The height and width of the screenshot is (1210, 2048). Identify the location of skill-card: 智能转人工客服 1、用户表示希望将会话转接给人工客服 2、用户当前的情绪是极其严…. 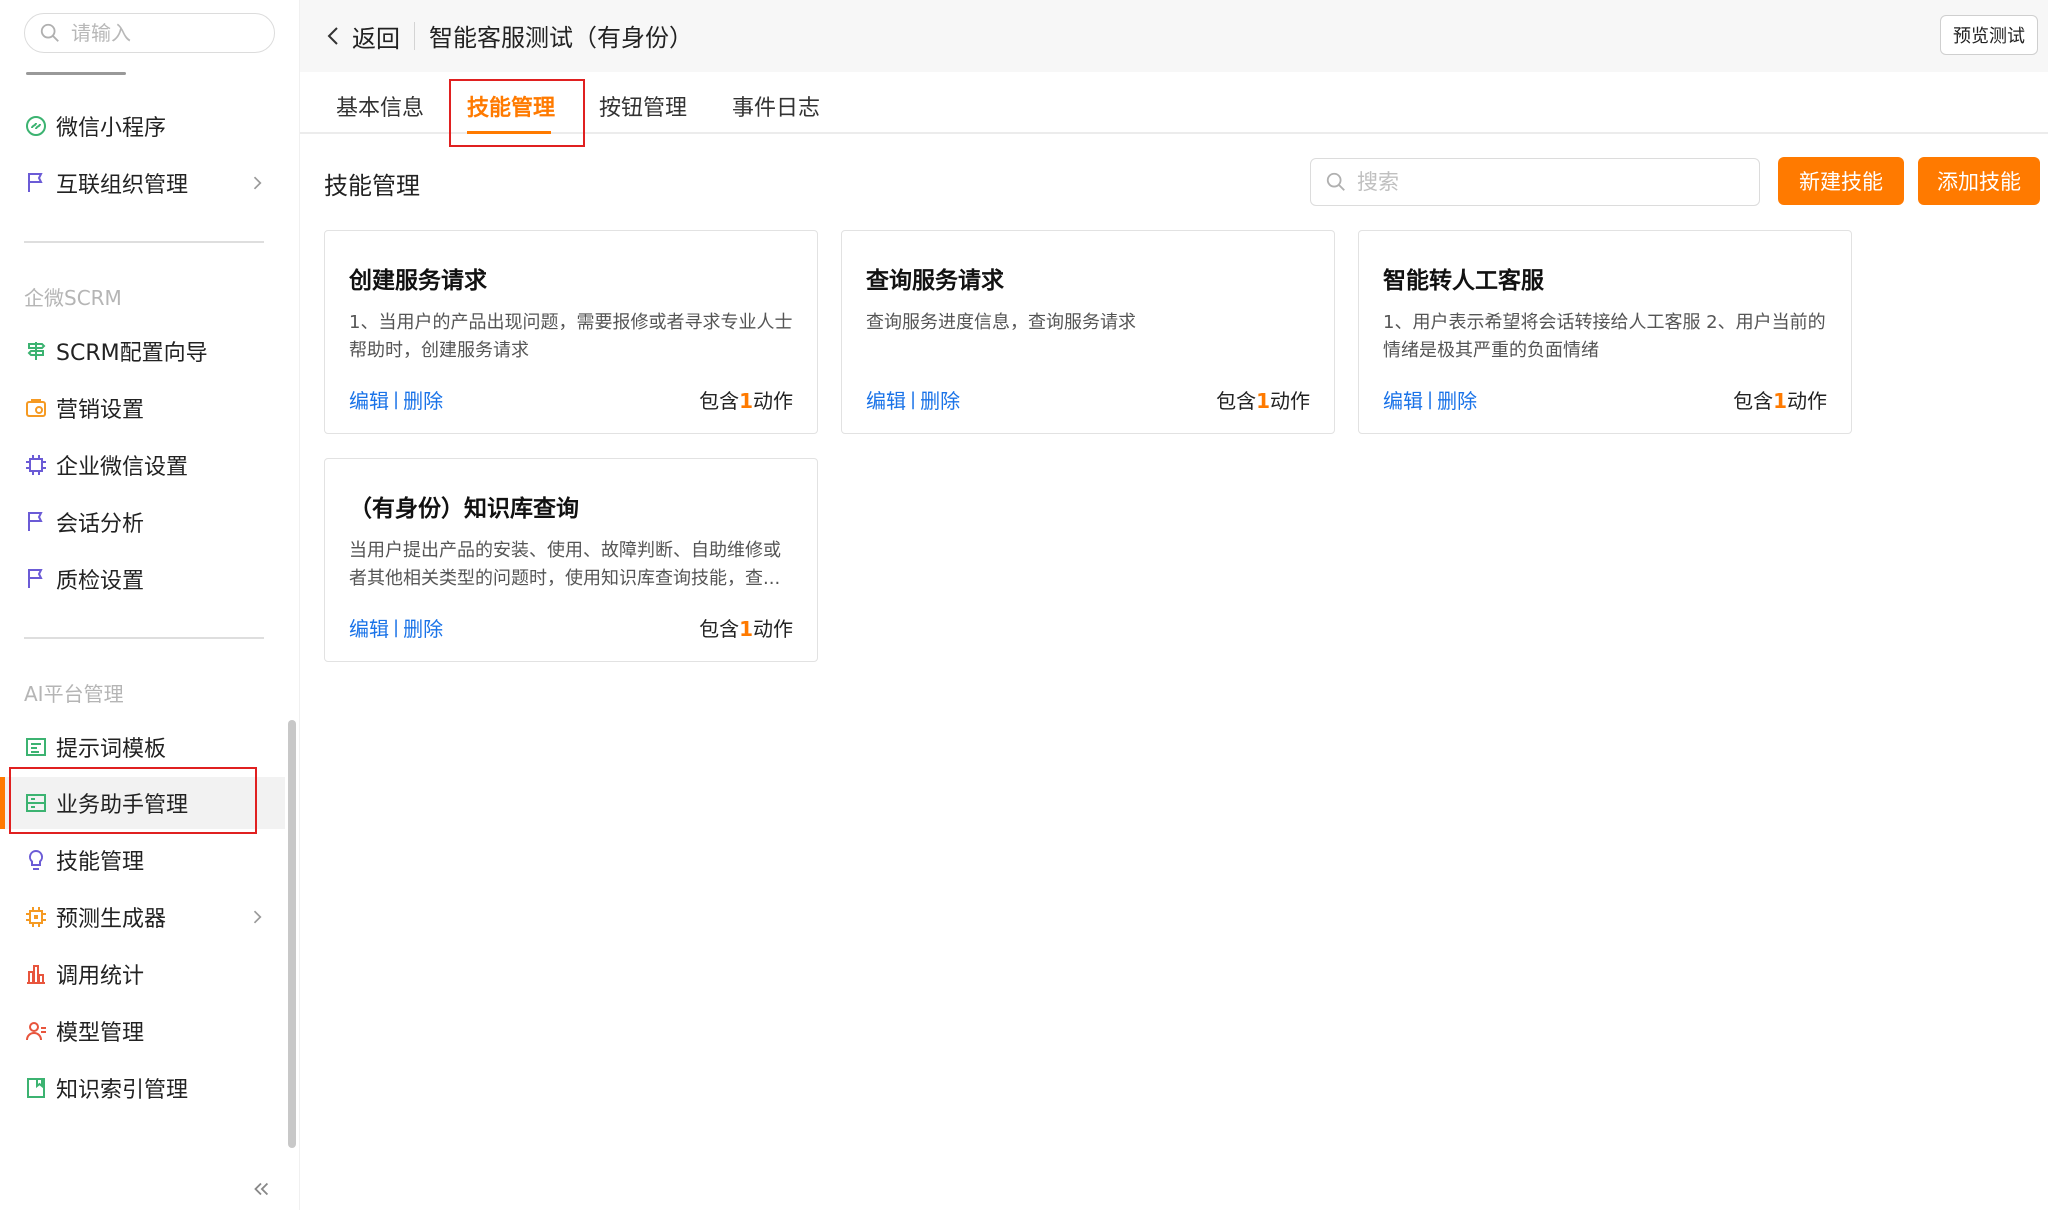
(1605, 332).